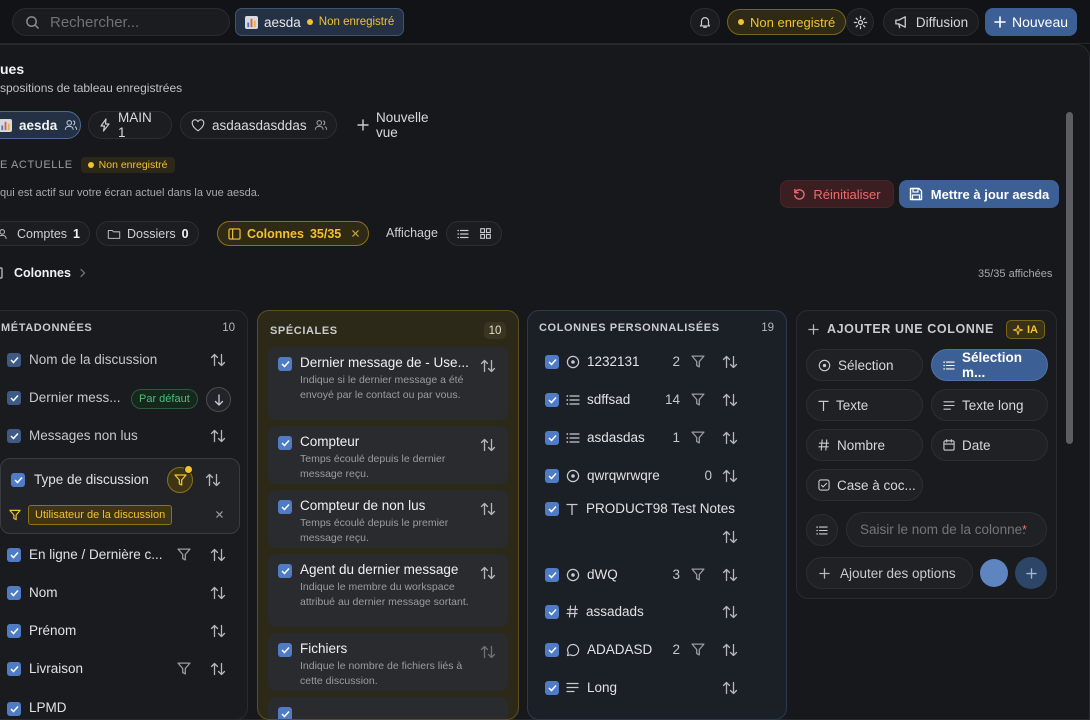 Image resolution: width=1090 pixels, height=720 pixels. Describe the element at coordinates (581, 574) in the screenshot. I see `list-item: dWQ` at that location.